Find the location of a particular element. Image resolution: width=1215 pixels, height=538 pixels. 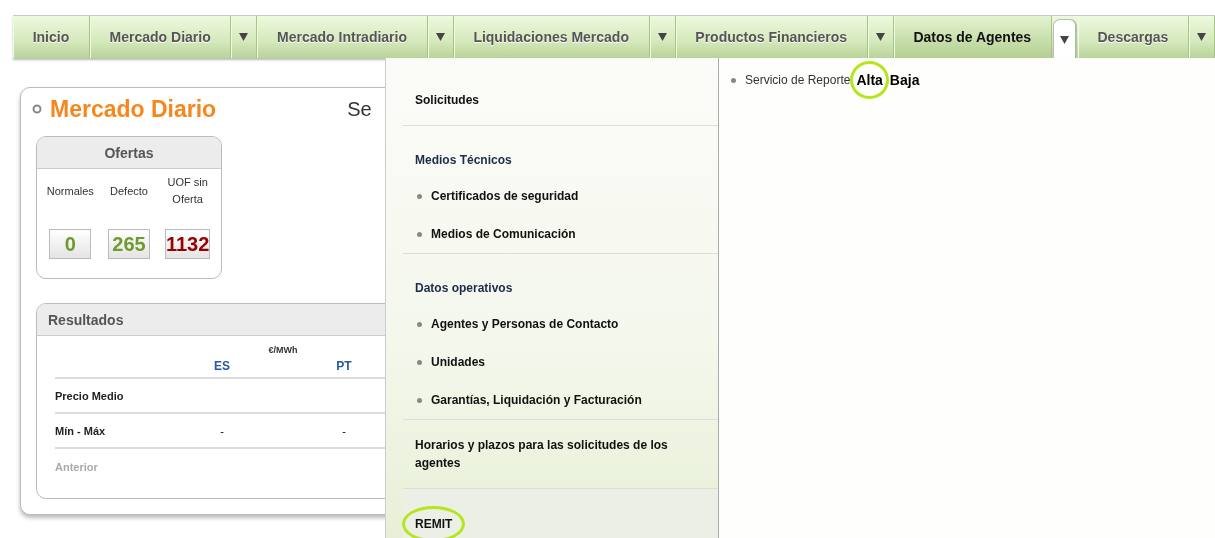

menu-link: Agentes y Personas de Contacto is located at coordinates (525, 324).